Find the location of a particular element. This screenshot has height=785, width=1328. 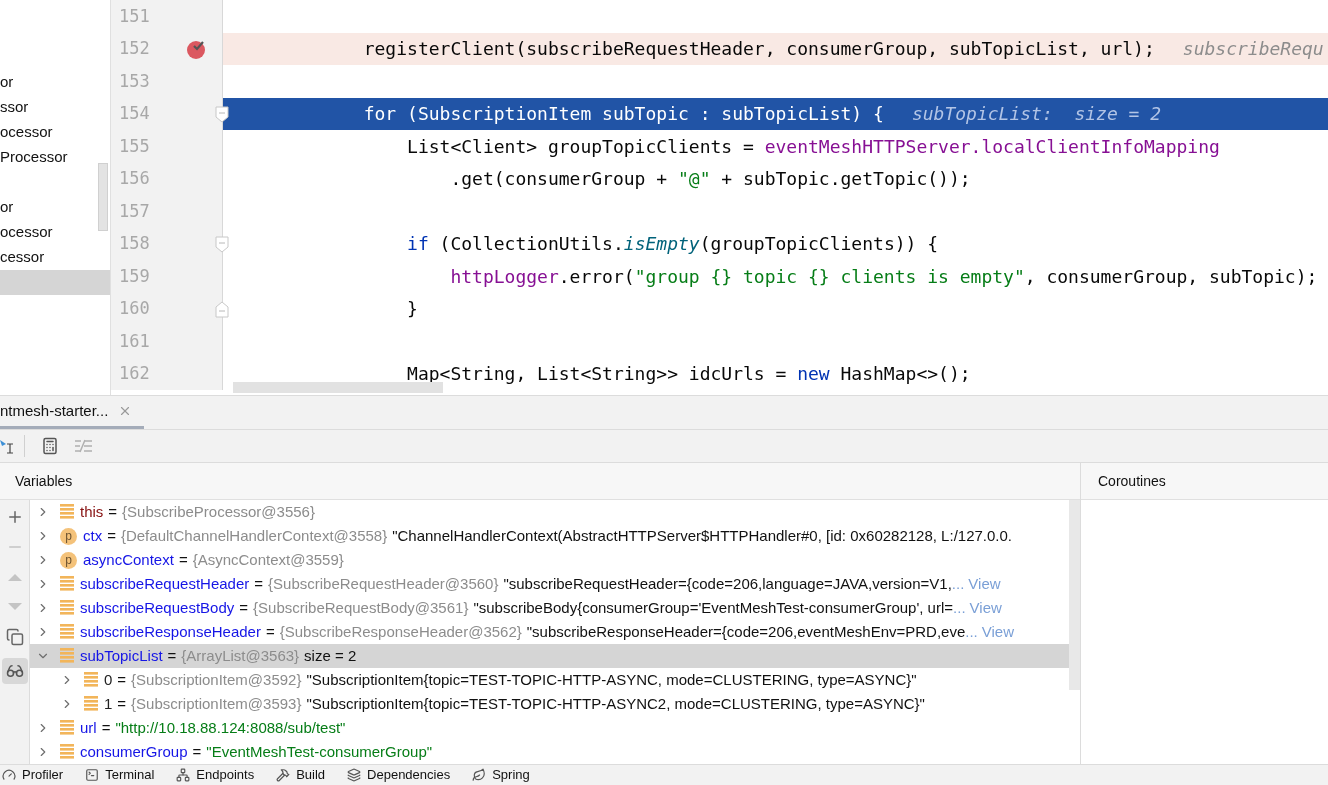

variable-row: subTopicList = {ArrayList@3563} size = 2 is located at coordinates (549, 656).